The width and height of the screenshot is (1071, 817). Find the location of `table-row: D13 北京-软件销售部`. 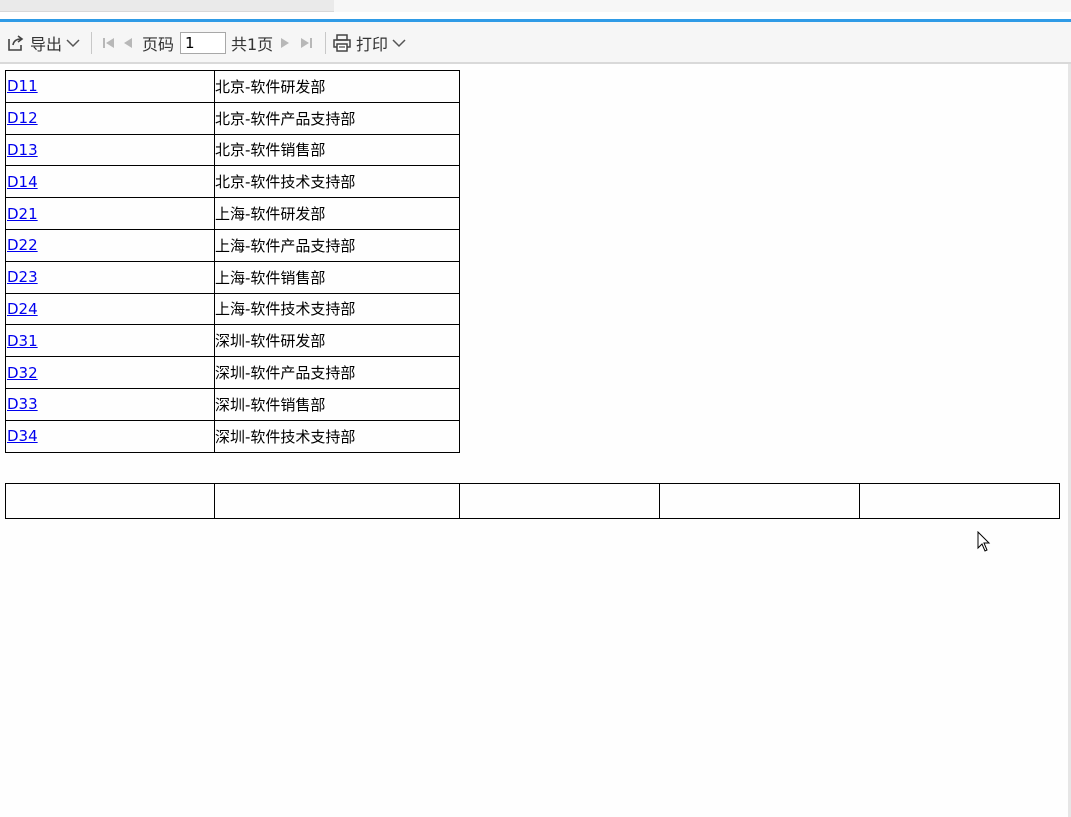

table-row: D13 北京-软件销售部 is located at coordinates (232, 150).